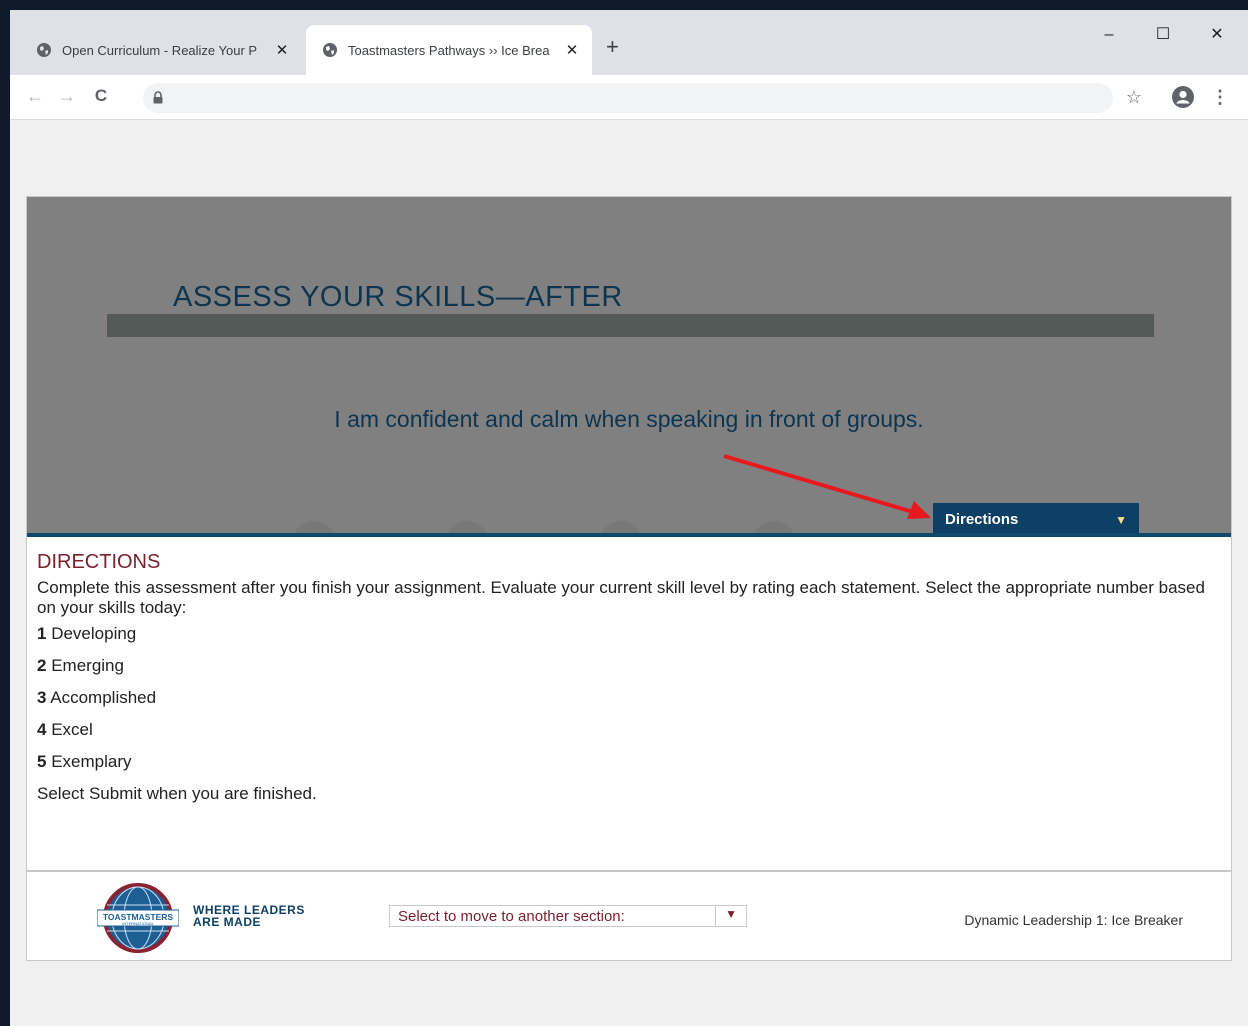 The height and width of the screenshot is (1026, 1248). Describe the element at coordinates (99, 562) in the screenshot. I see `directions-heading: DIRECTIONS` at that location.